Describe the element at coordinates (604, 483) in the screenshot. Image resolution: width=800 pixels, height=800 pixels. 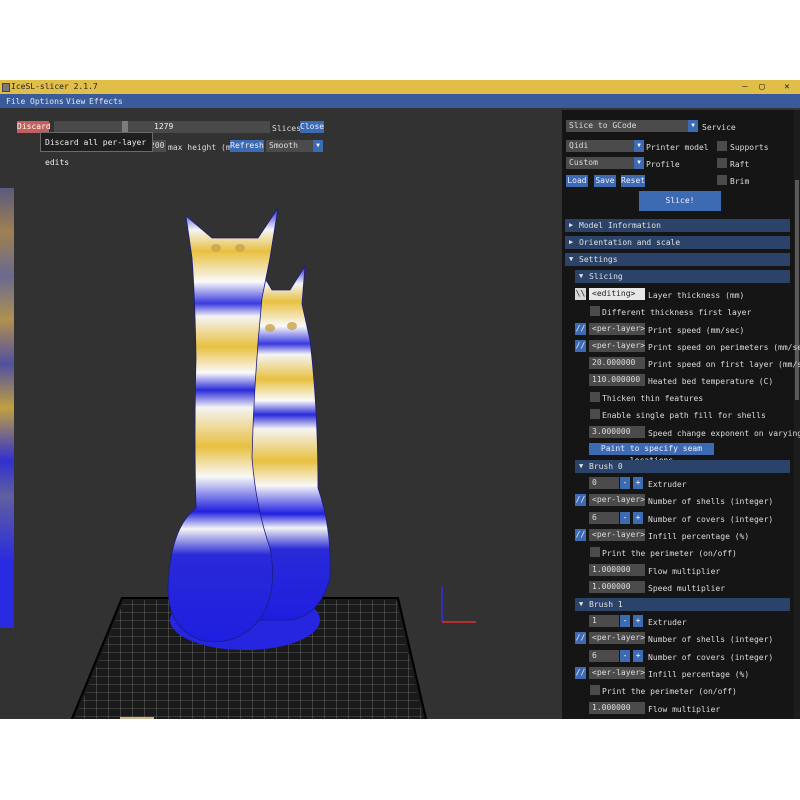
I see `brush0-extruder-input: 0` at that location.